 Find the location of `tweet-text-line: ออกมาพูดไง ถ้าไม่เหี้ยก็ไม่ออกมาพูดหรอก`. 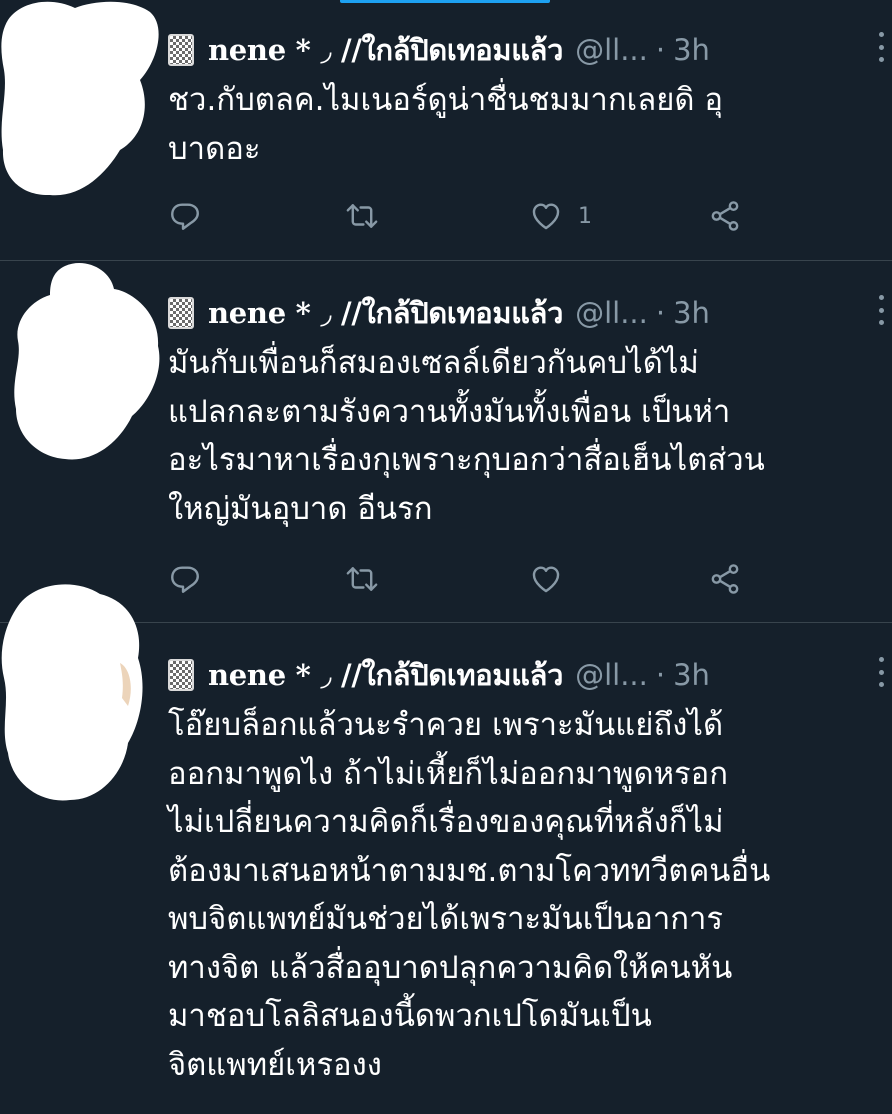

tweet-text-line: ออกมาพูดไง ถ้าไม่เหี้ยก็ไม่ออกมาพูดหรอก is located at coordinates (448, 773).